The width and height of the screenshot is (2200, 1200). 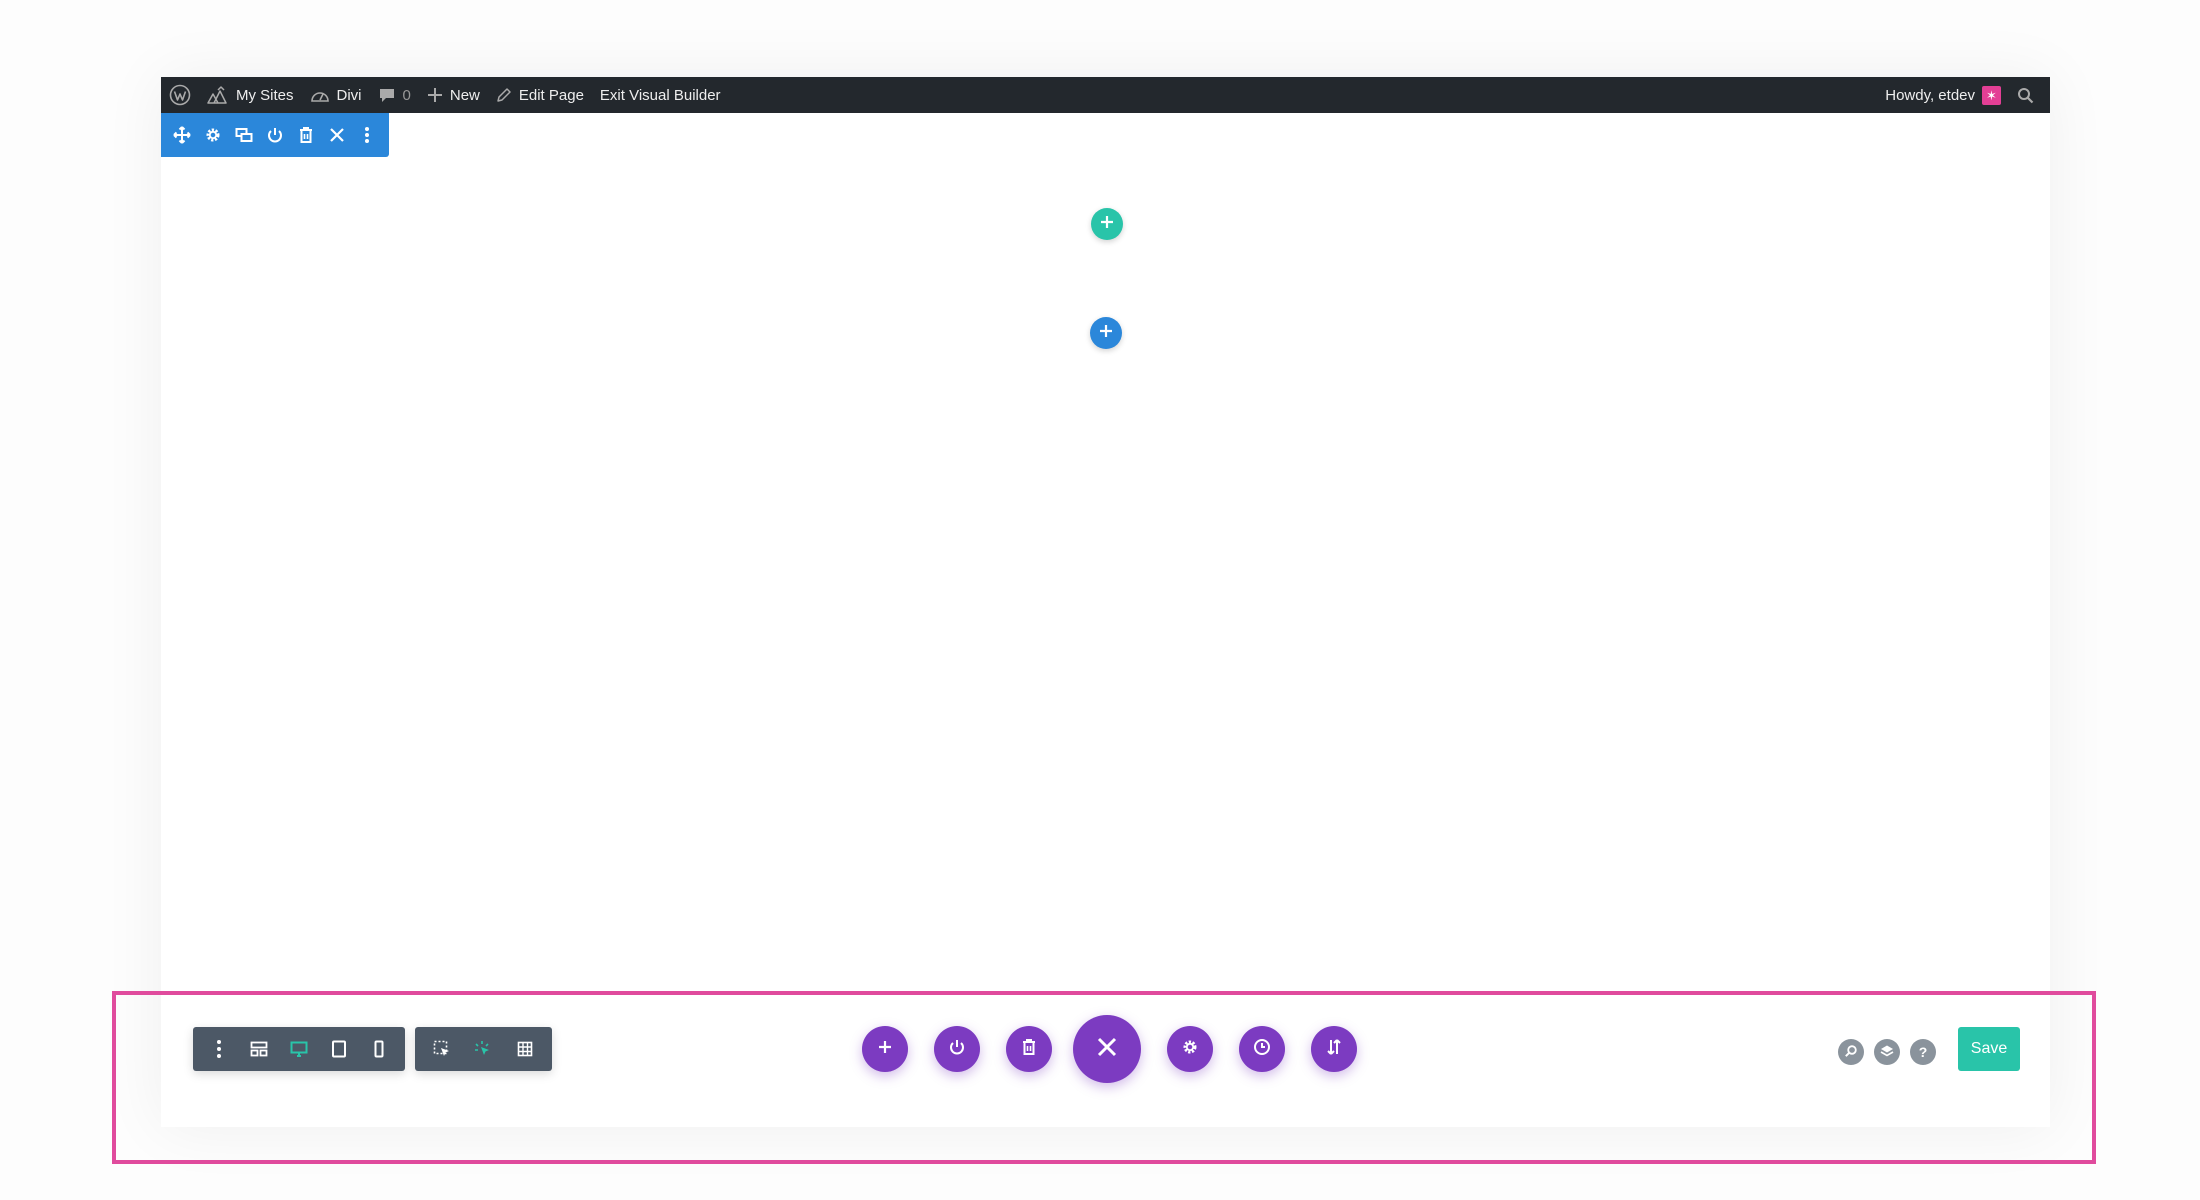 I want to click on pencil-icon, so click(x=504, y=95).